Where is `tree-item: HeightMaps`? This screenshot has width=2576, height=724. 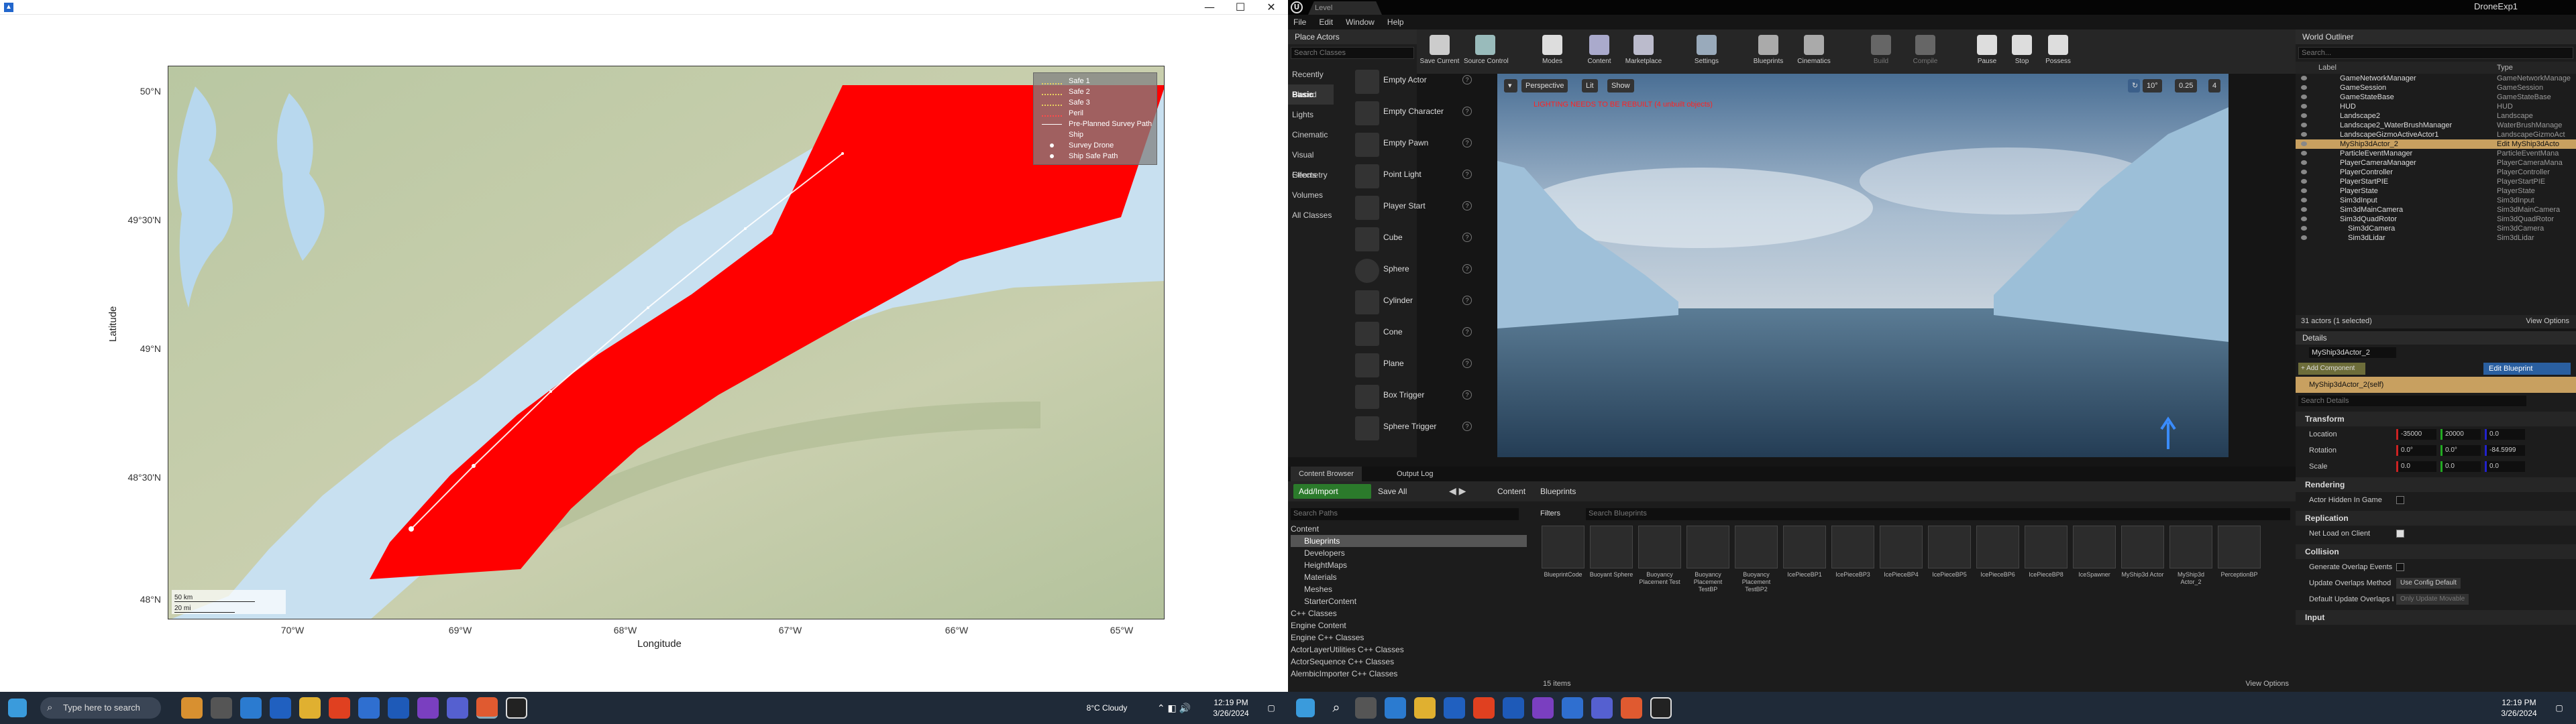 tree-item: HeightMaps is located at coordinates (1409, 565).